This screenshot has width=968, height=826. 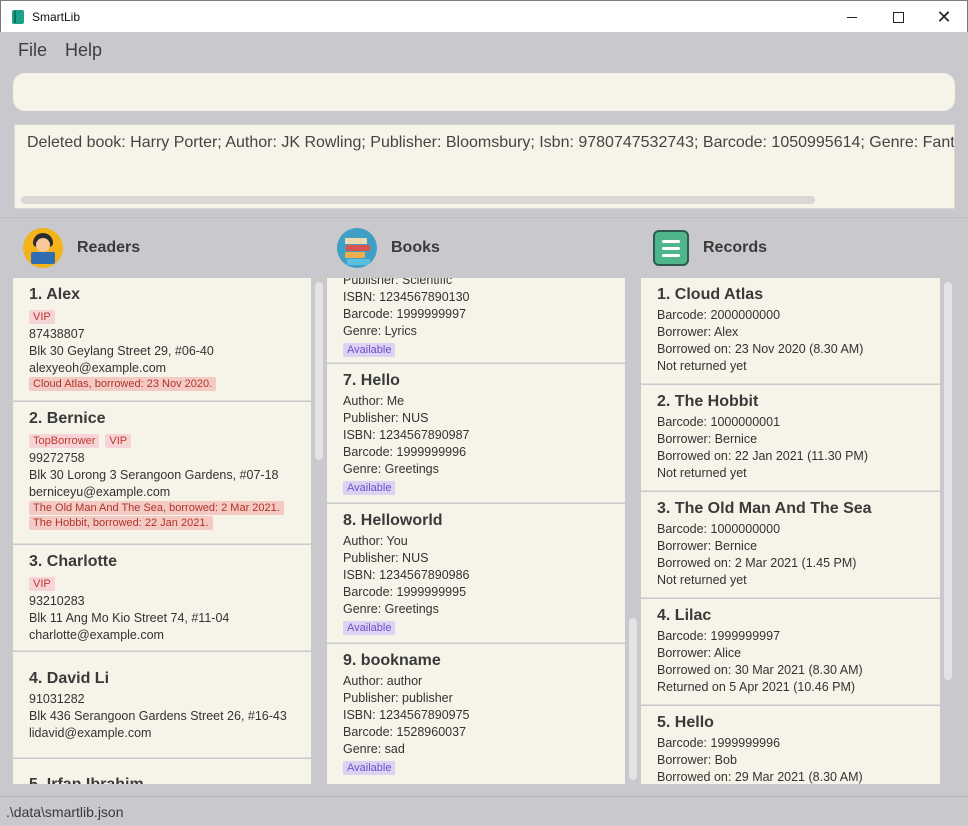 I want to click on reader-name: 4. David Li, so click(x=69, y=678).